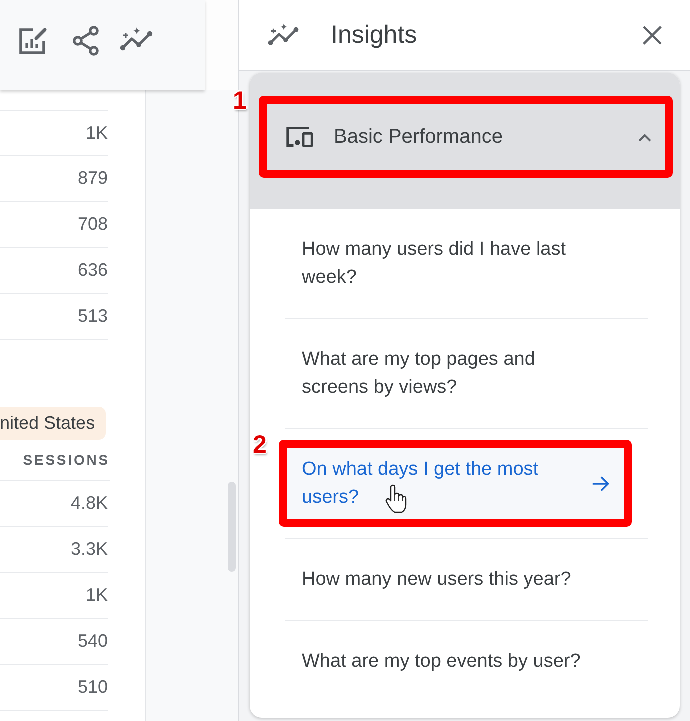 The height and width of the screenshot is (721, 690). I want to click on question-item: How many users did I have last week?, so click(455, 263).